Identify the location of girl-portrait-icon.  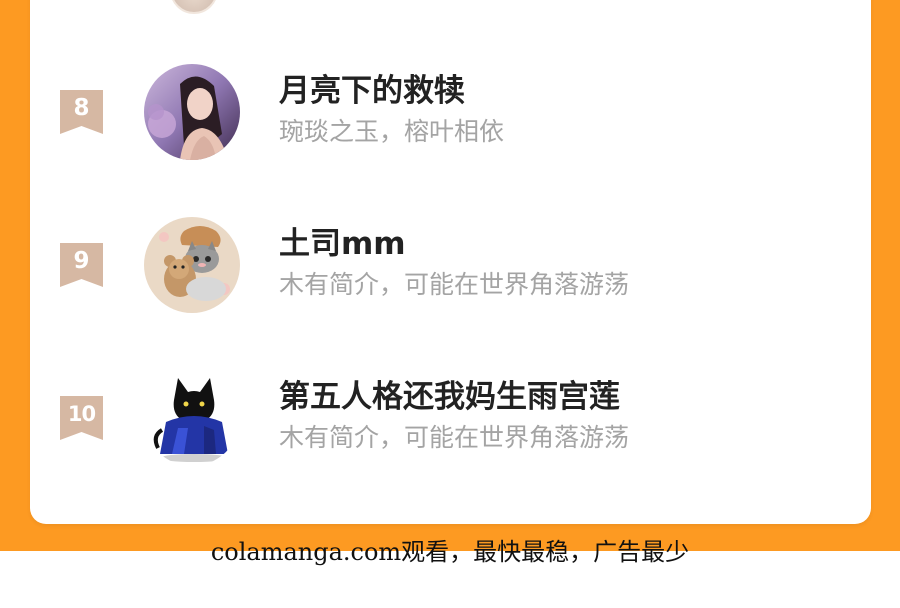
(192, 112).